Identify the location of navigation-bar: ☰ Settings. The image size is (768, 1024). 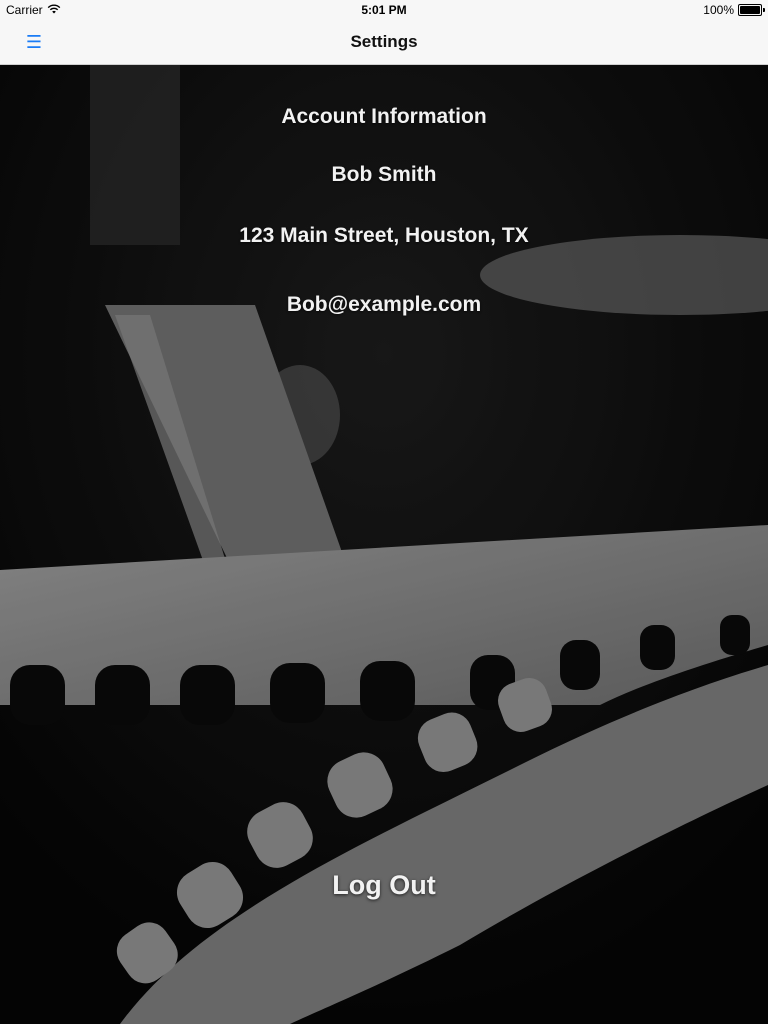
(384, 42).